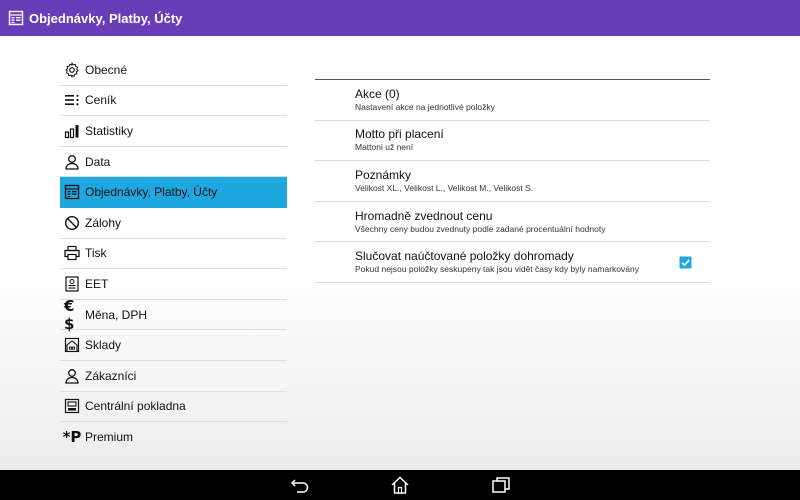 The width and height of the screenshot is (800, 500). I want to click on pref-title: Motto při placení, so click(399, 134).